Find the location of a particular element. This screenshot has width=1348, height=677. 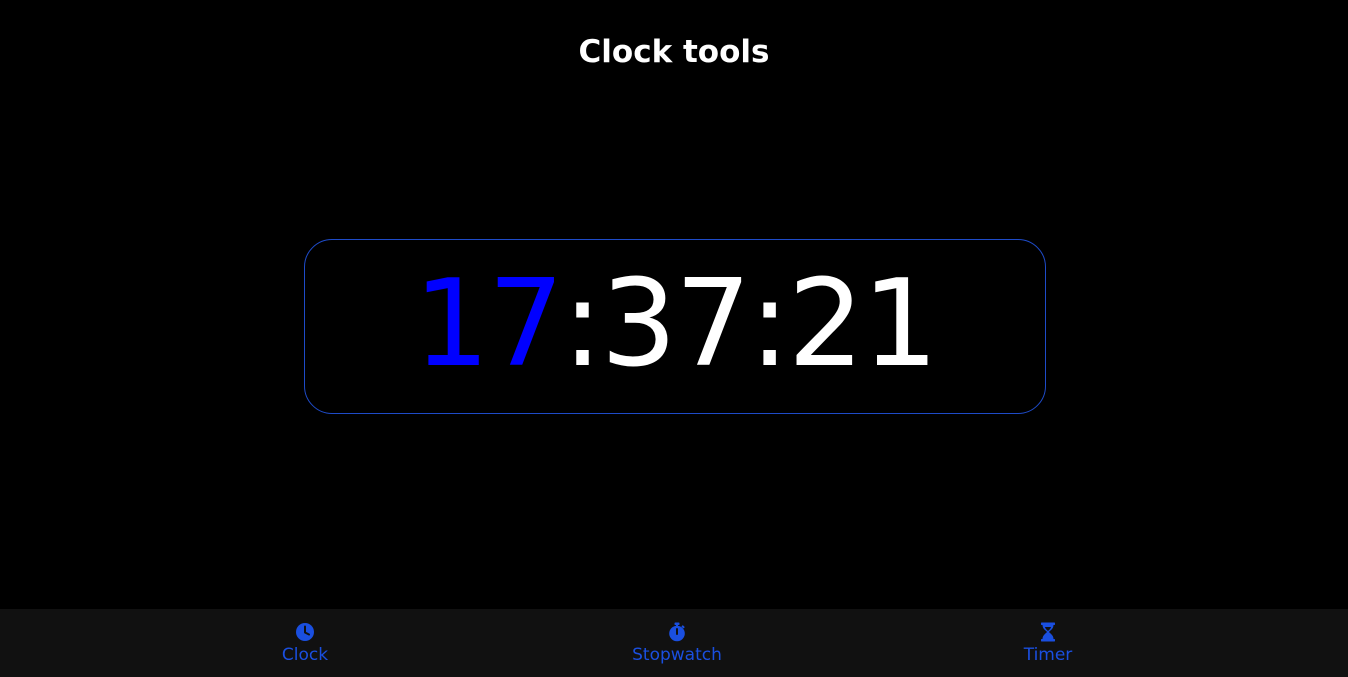

bottom-nav: Clock Stopwatch Timer is located at coordinates (674, 643).